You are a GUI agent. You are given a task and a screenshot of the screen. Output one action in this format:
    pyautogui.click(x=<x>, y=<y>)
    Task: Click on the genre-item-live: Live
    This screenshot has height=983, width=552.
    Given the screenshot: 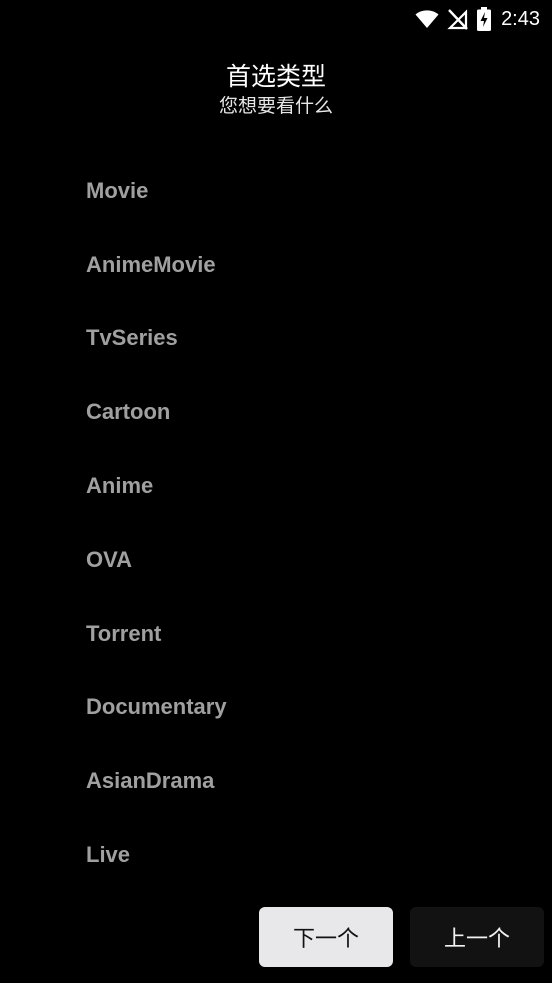 What is the action you would take?
    pyautogui.click(x=276, y=855)
    